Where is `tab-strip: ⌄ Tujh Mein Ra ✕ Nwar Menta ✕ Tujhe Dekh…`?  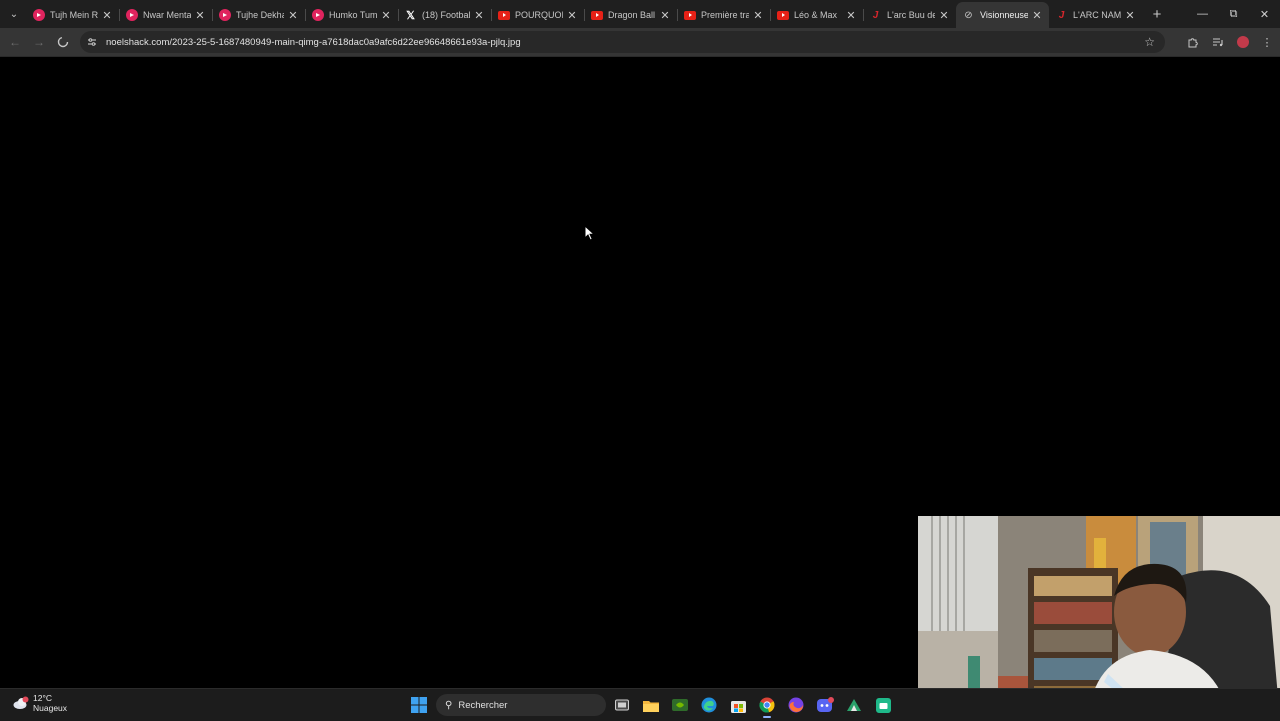 tab-strip: ⌄ Tujh Mein Ra ✕ Nwar Menta ✕ Tujhe Dekh… is located at coordinates (640, 14).